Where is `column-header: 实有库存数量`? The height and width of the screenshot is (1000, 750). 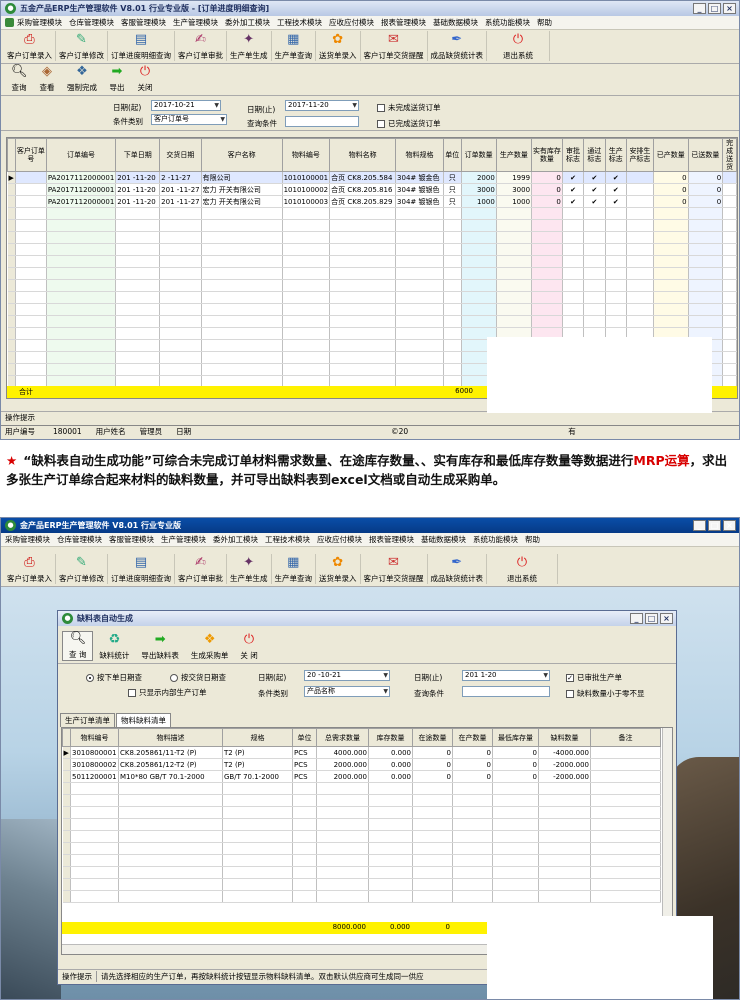
column-header: 实有库存数量 is located at coordinates (547, 155).